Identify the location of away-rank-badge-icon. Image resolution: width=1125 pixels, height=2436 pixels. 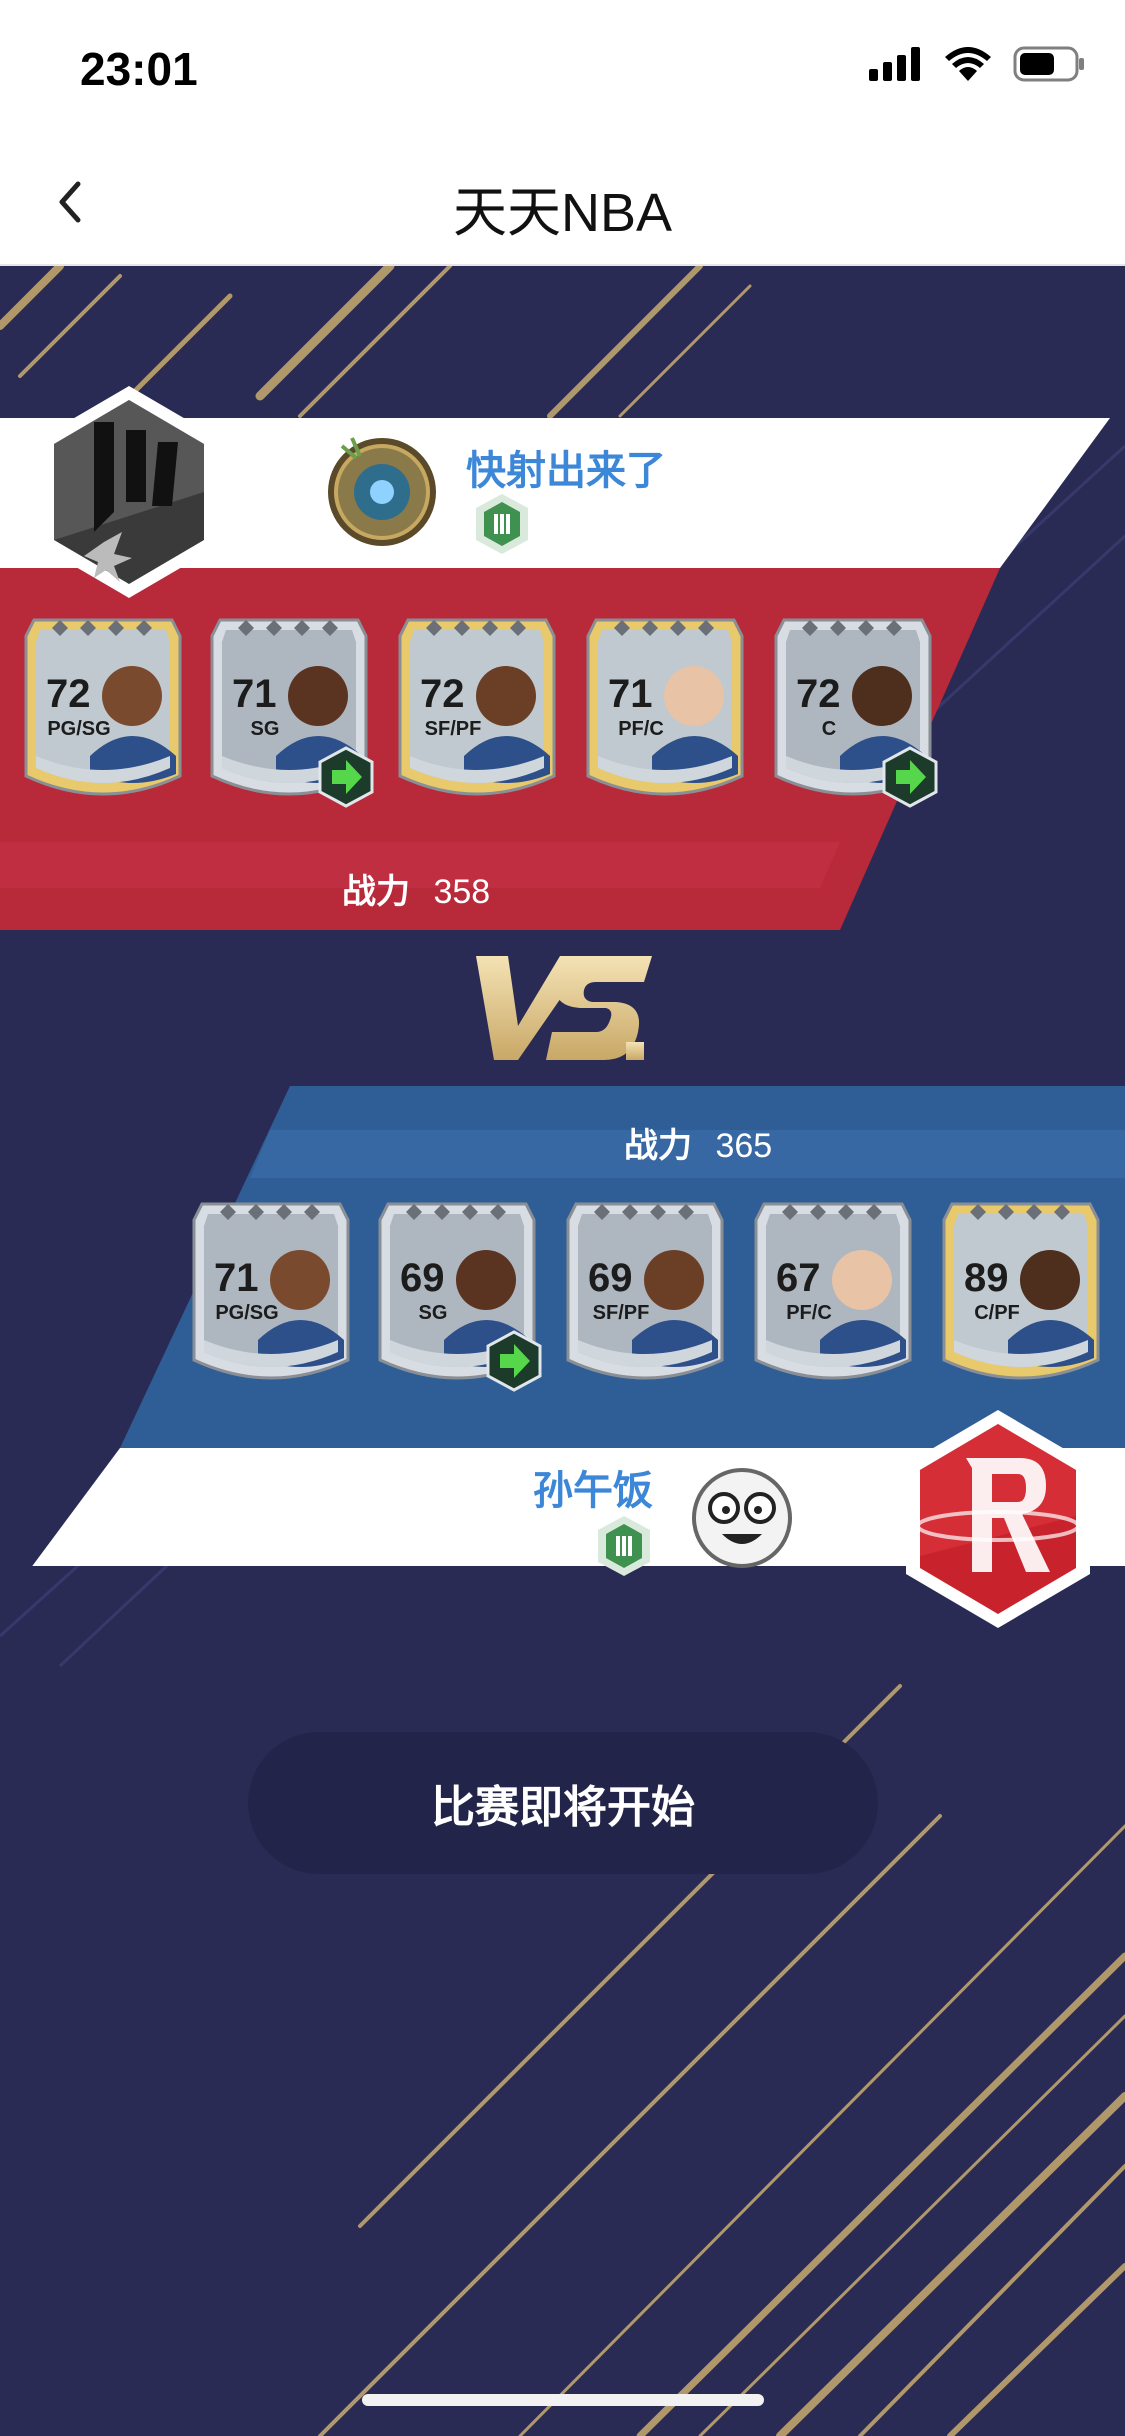
(624, 1546).